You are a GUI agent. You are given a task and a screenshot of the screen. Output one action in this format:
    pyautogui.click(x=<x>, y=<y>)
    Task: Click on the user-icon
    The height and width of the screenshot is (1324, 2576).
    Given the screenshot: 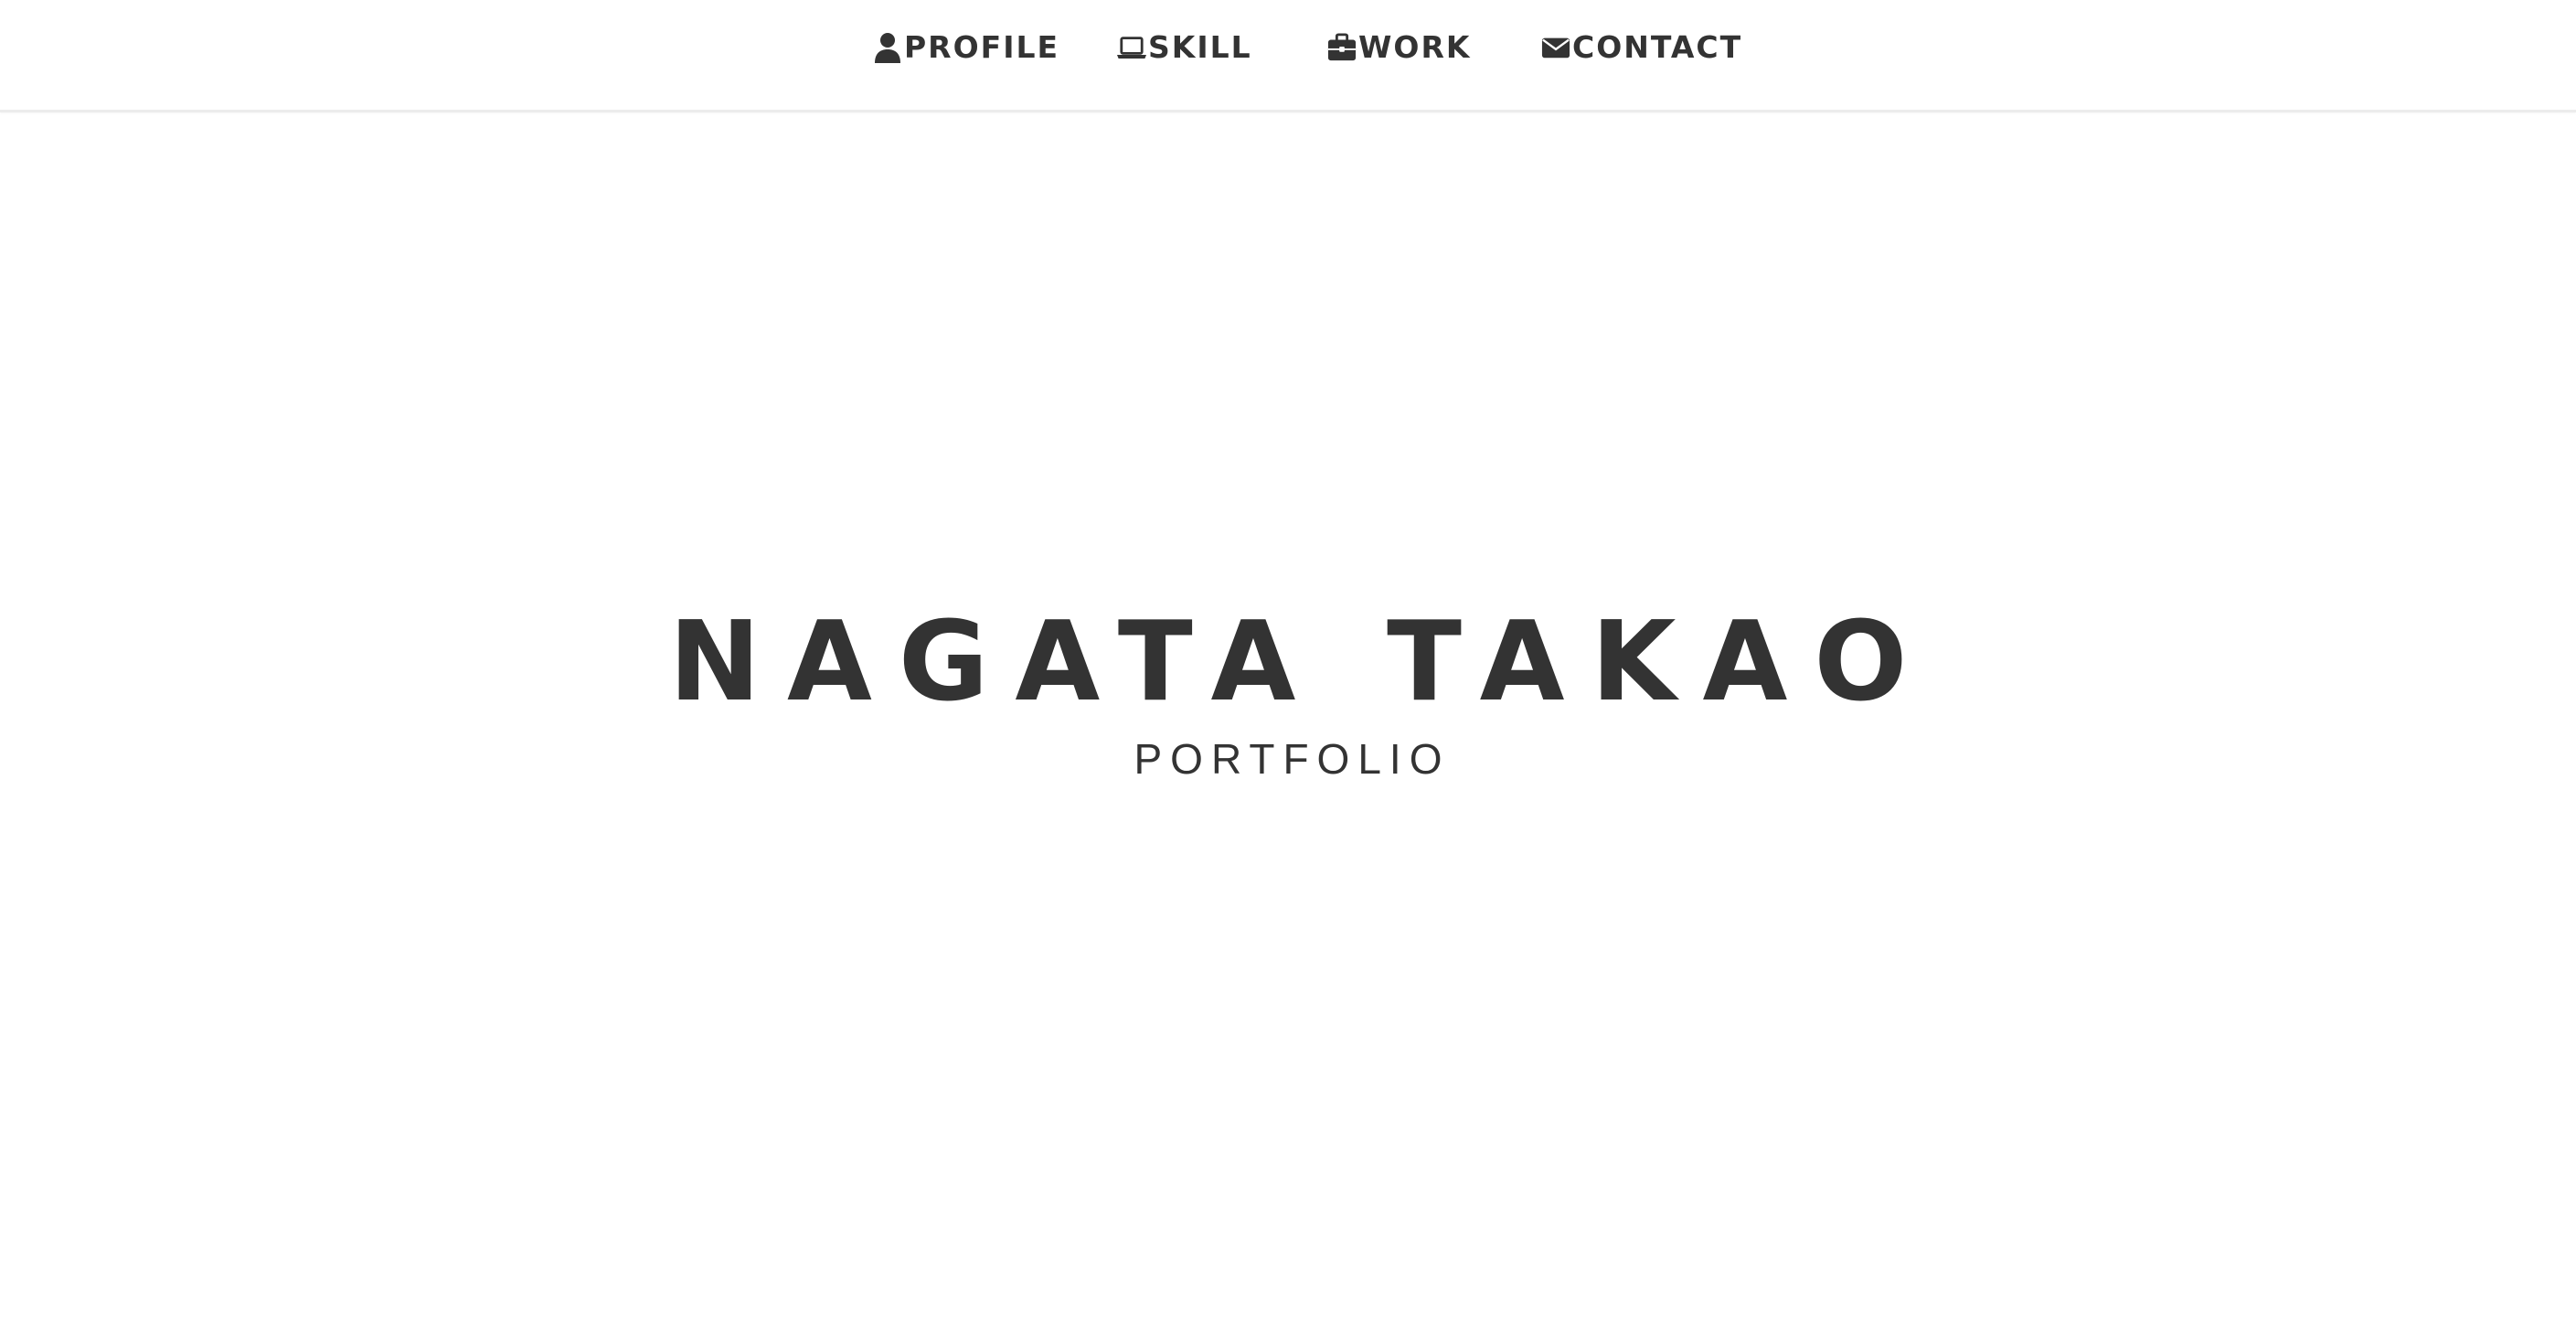 What is the action you would take?
    pyautogui.click(x=887, y=47)
    